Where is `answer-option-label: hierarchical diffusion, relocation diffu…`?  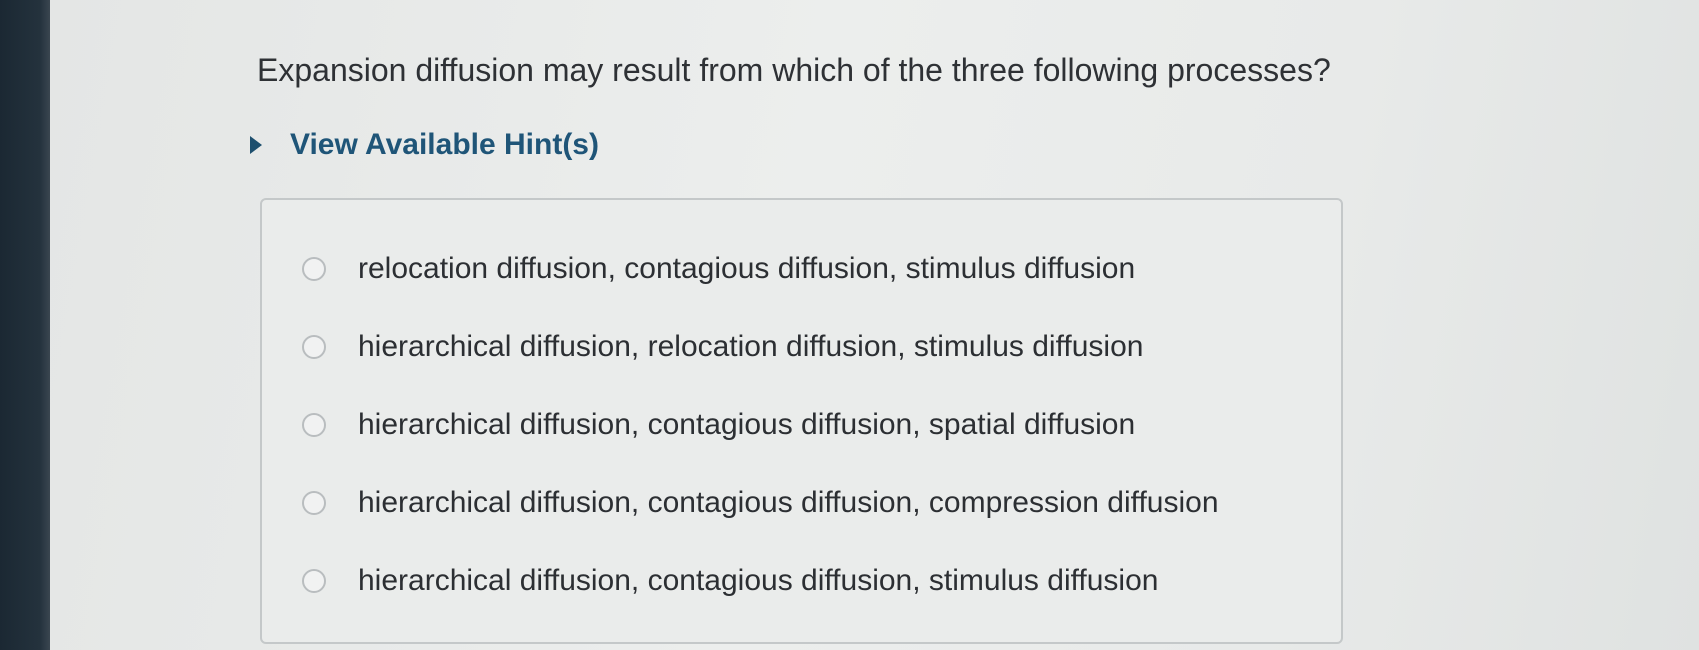
answer-option-label: hierarchical diffusion, relocation diffu… is located at coordinates (751, 346).